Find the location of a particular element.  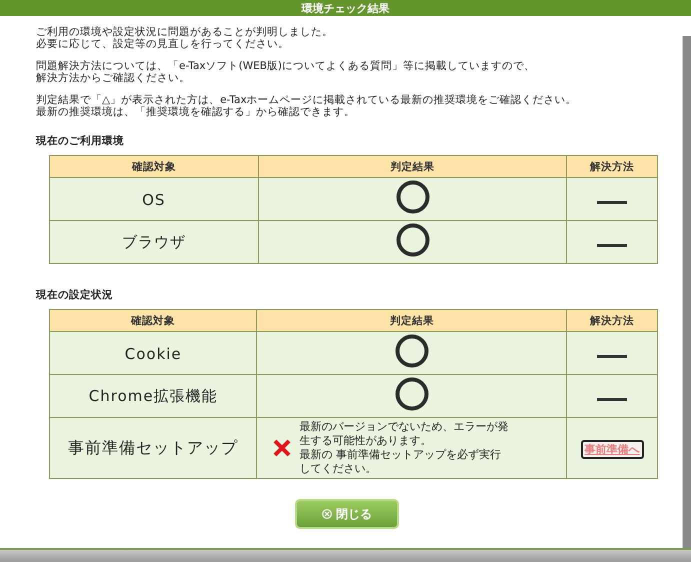

notice-text: 問題解決方法については、「e-Taxソフト(WEB版)についてよくある質問」等に掲載していますので、 is located at coordinates (286, 66).